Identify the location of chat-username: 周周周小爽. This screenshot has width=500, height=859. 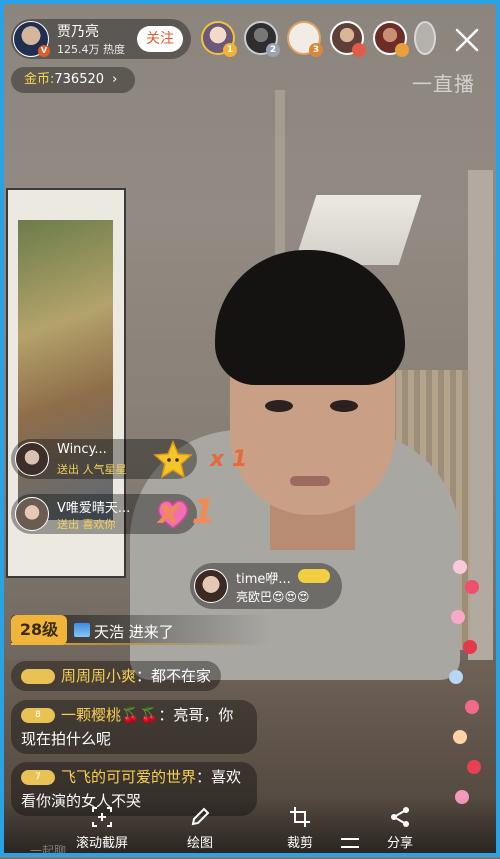
(98, 676).